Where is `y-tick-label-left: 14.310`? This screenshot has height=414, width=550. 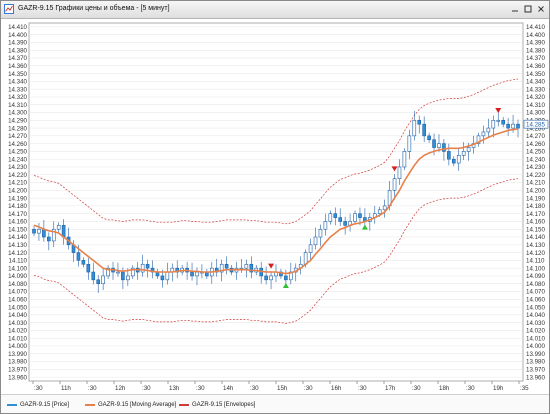
y-tick-label-left: 14.310 is located at coordinates (17, 105).